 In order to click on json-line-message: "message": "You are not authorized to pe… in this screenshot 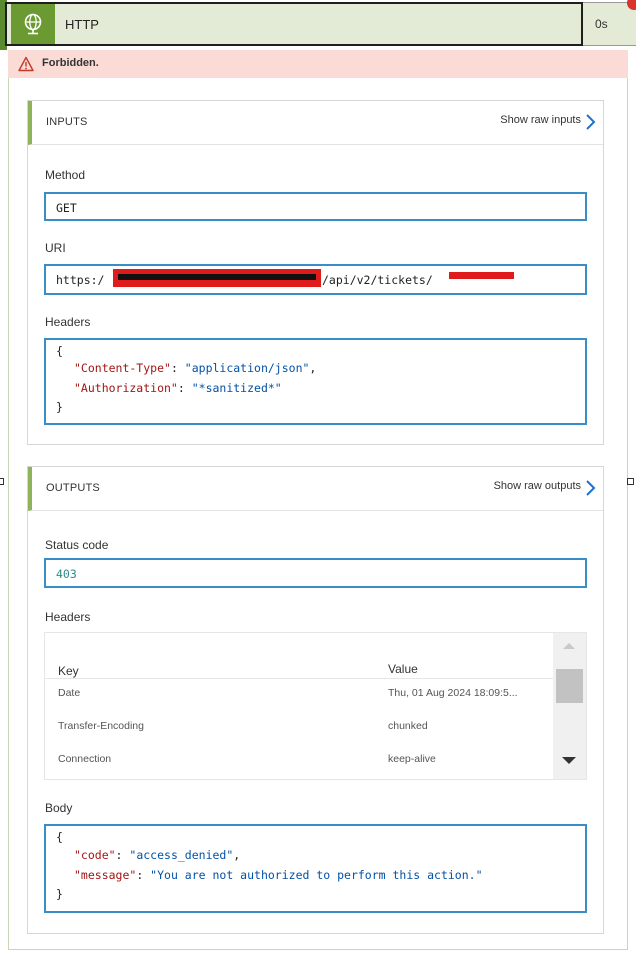, I will do `click(278, 875)`.